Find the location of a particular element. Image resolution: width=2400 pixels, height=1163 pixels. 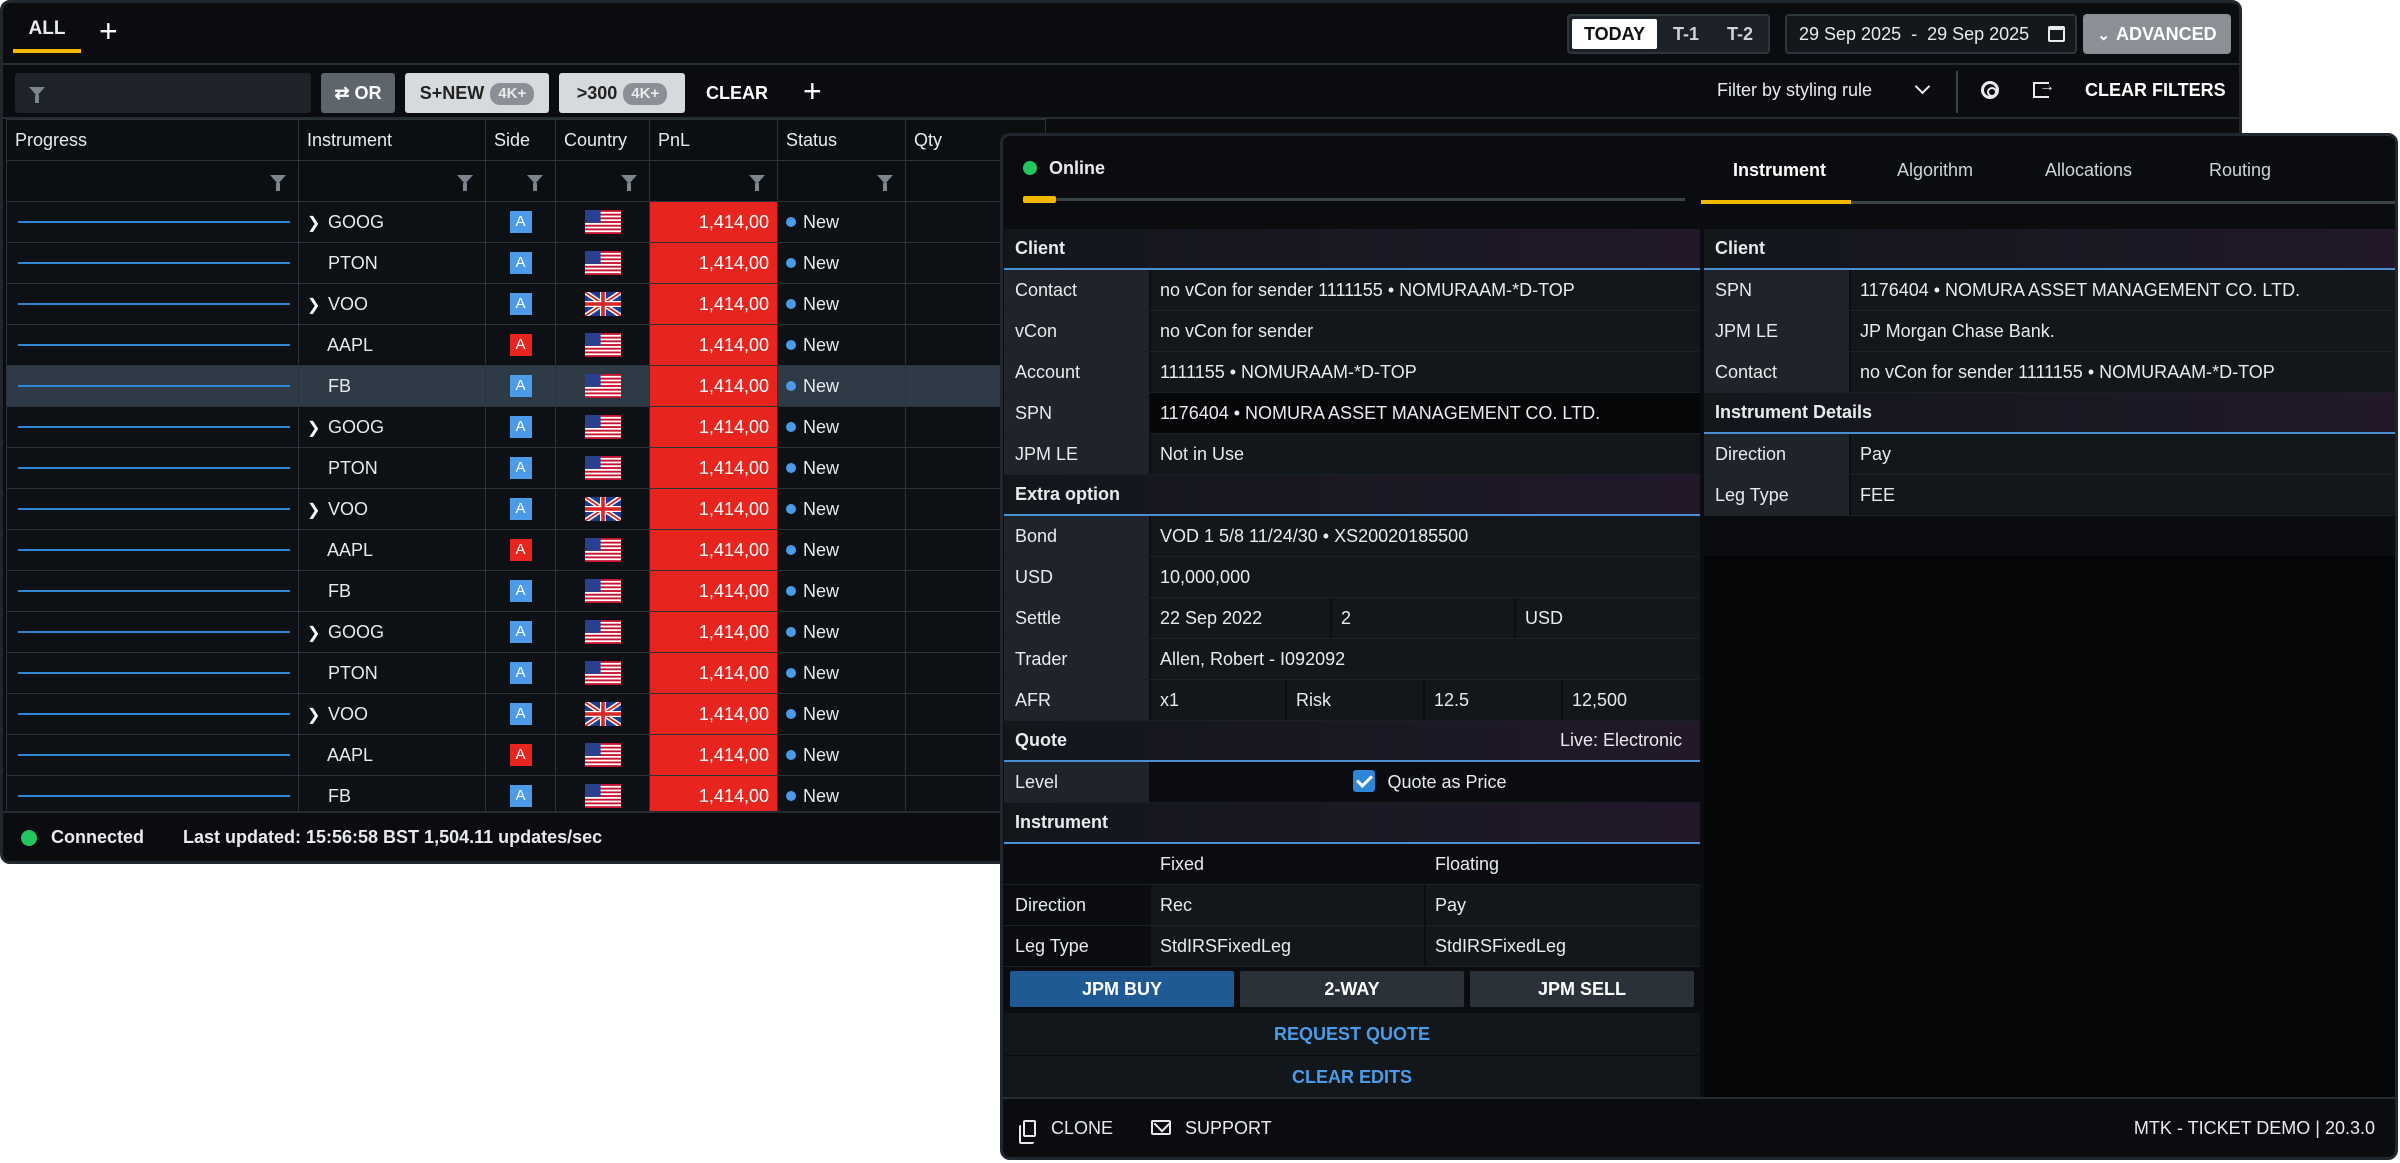

column-filter-country is located at coordinates (602, 181).